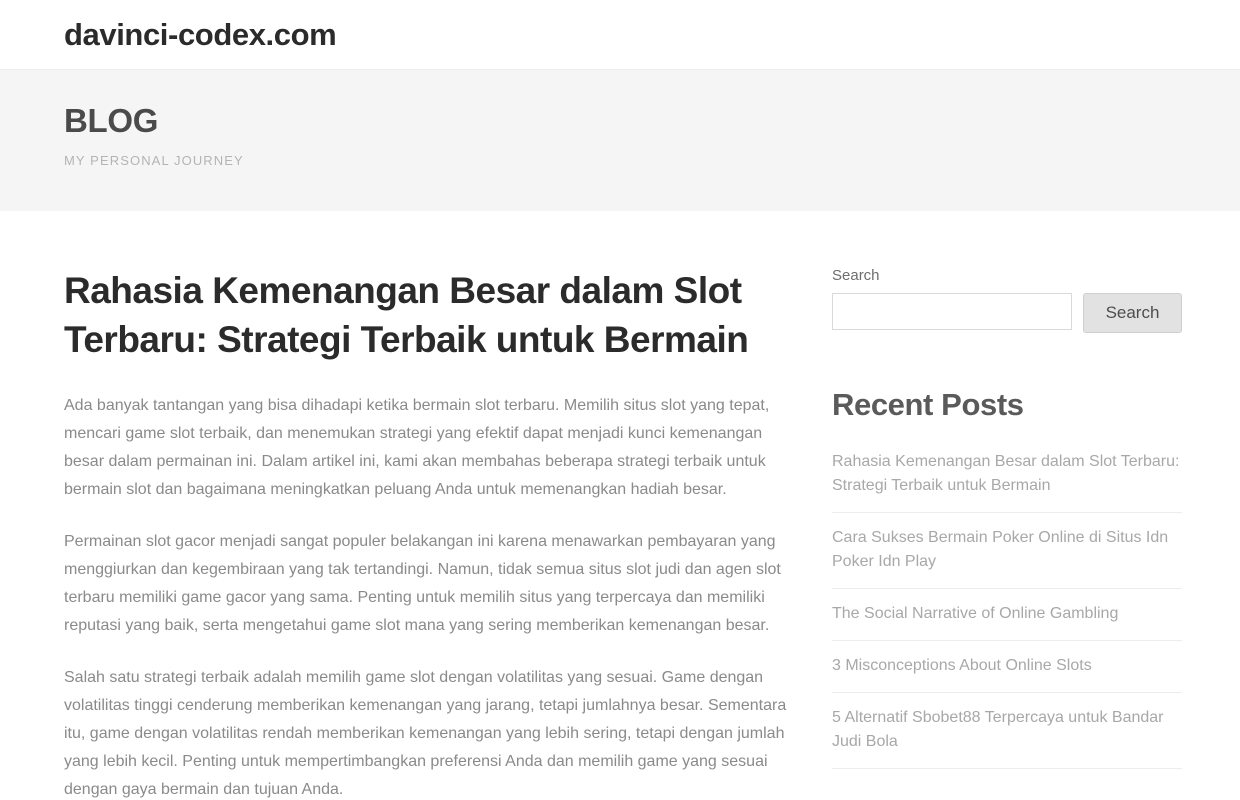 The width and height of the screenshot is (1240, 800). I want to click on search-row: Search, so click(1007, 312).